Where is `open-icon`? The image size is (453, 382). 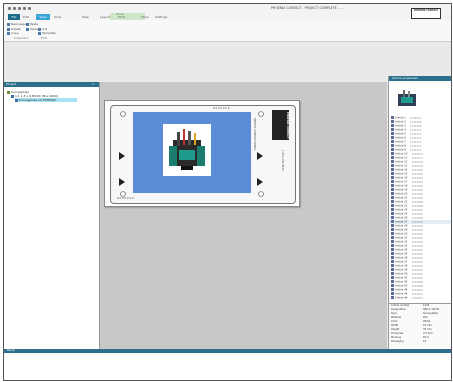
open-icon is located at coordinates (27, 29).